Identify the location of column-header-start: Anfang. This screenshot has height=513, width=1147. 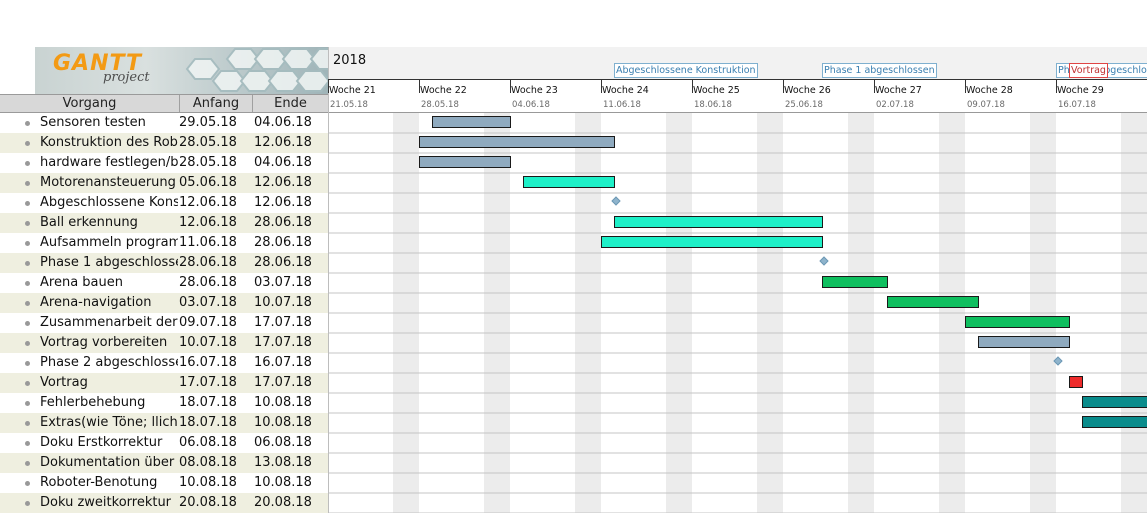
(215, 103).